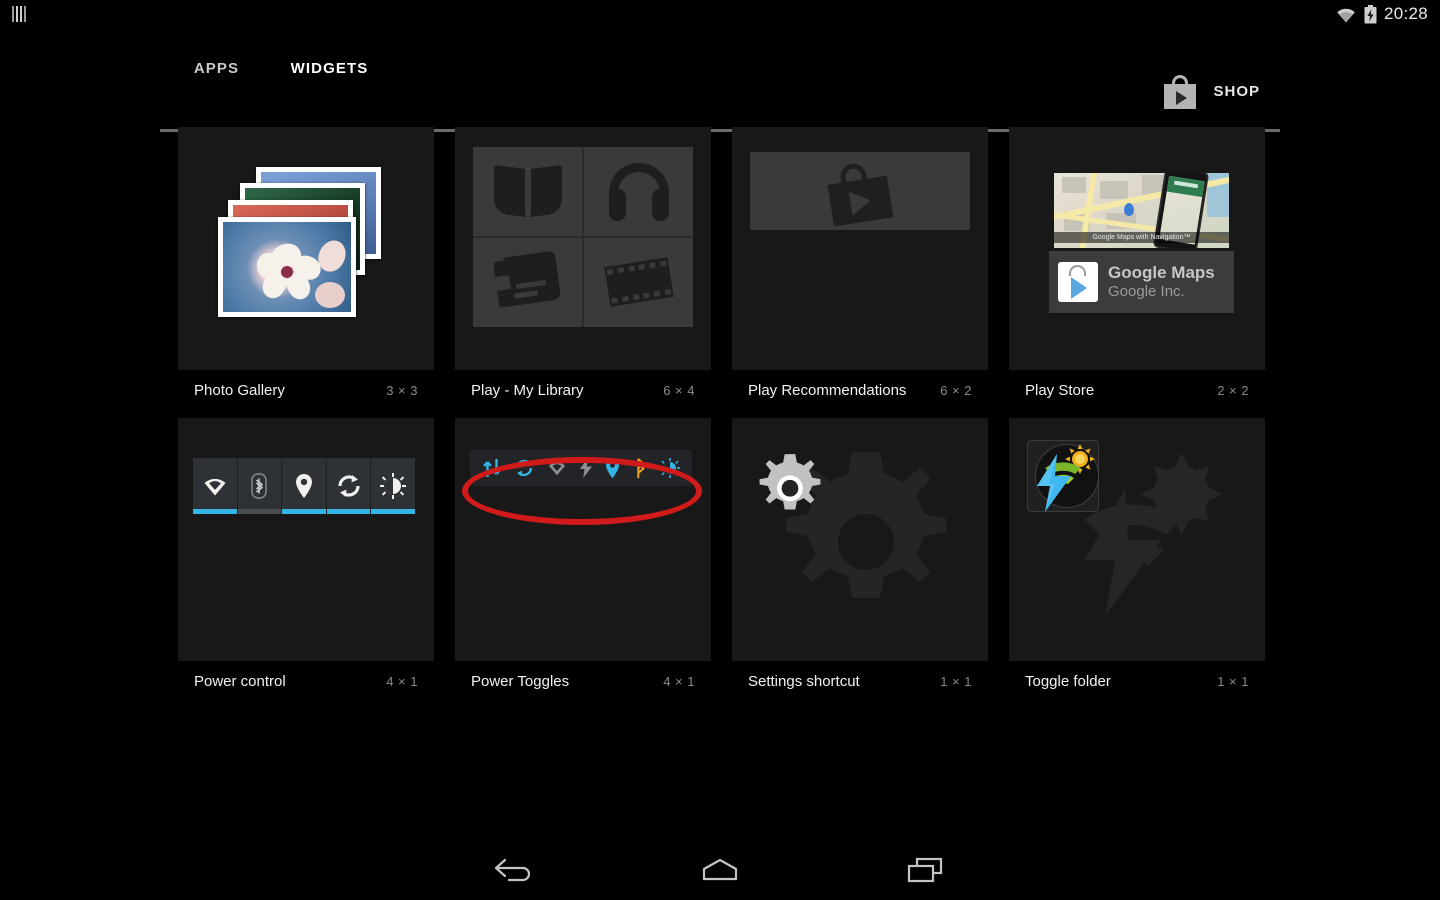  What do you see at coordinates (306, 384) in the screenshot?
I see `widget-caption: Photo Gallery 3 × 3` at bounding box center [306, 384].